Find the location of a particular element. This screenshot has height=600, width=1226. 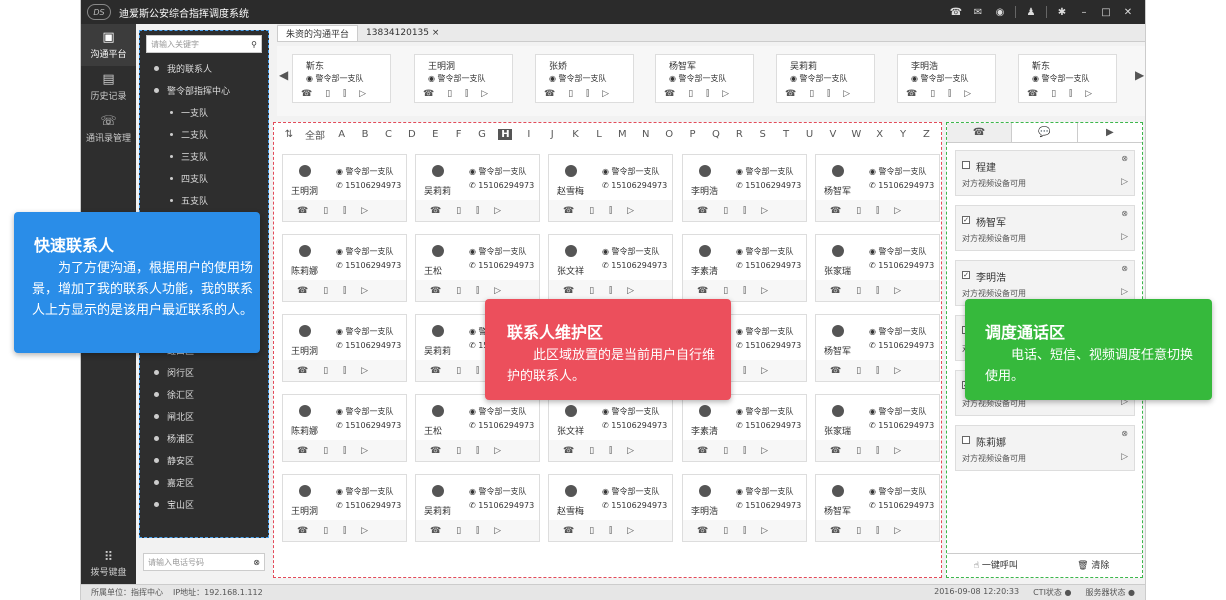

maximize-icon: □ is located at coordinates (1106, 12).